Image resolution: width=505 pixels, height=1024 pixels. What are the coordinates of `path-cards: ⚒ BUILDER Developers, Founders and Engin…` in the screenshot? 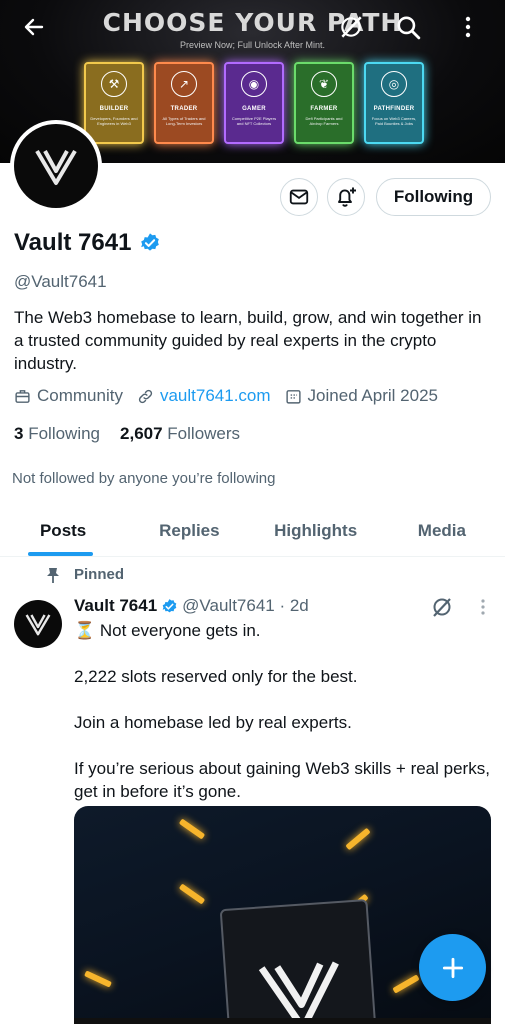 It's located at (254, 103).